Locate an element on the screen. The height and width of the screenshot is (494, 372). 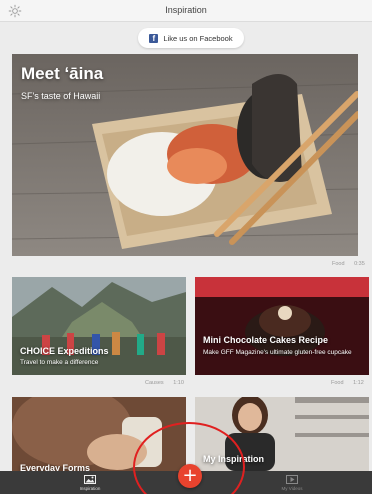
add-project-button: + is located at coordinates (190, 476).